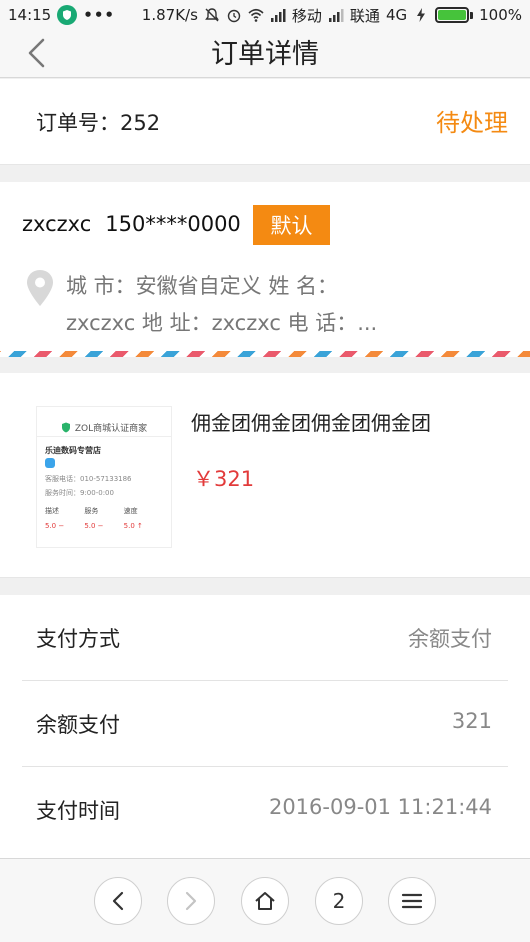 The image size is (530, 942). I want to click on thumb-score: 速度 5.0 ↑, so click(133, 518).